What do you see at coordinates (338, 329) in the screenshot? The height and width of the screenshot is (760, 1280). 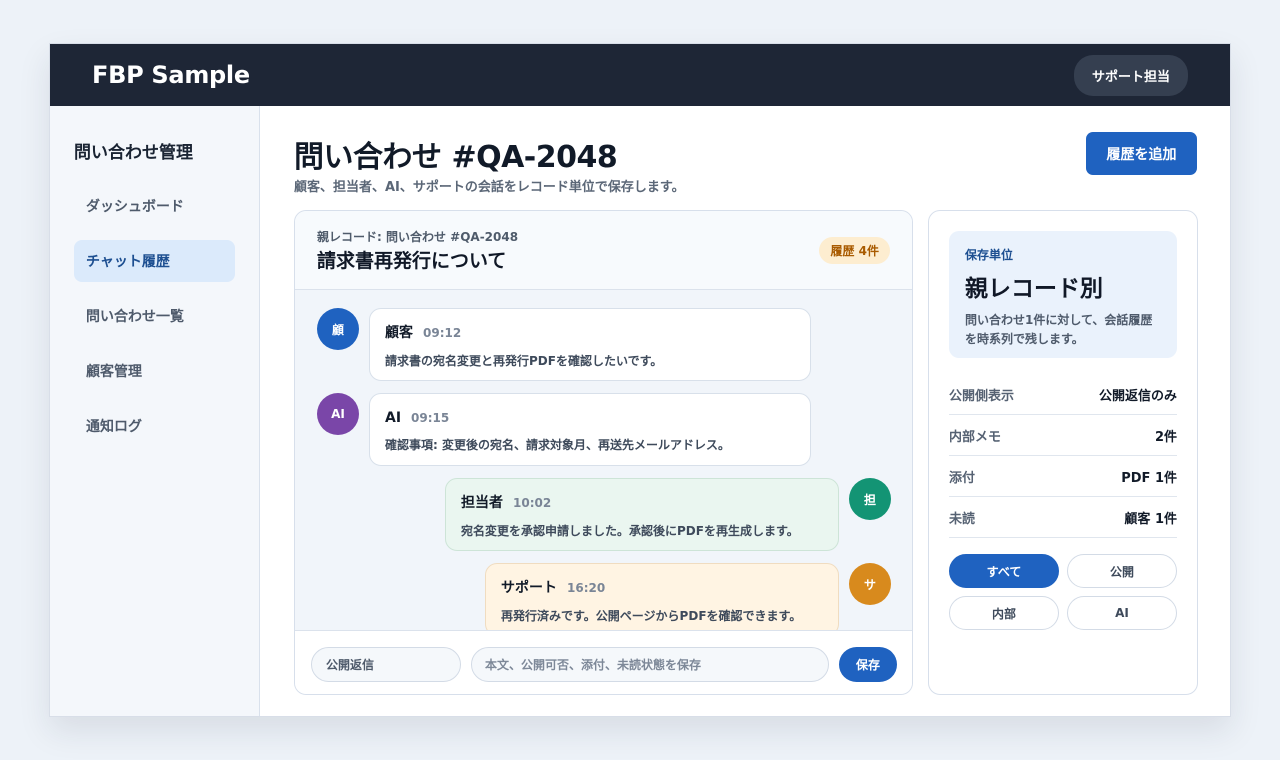 I see `avatar: 顧` at bounding box center [338, 329].